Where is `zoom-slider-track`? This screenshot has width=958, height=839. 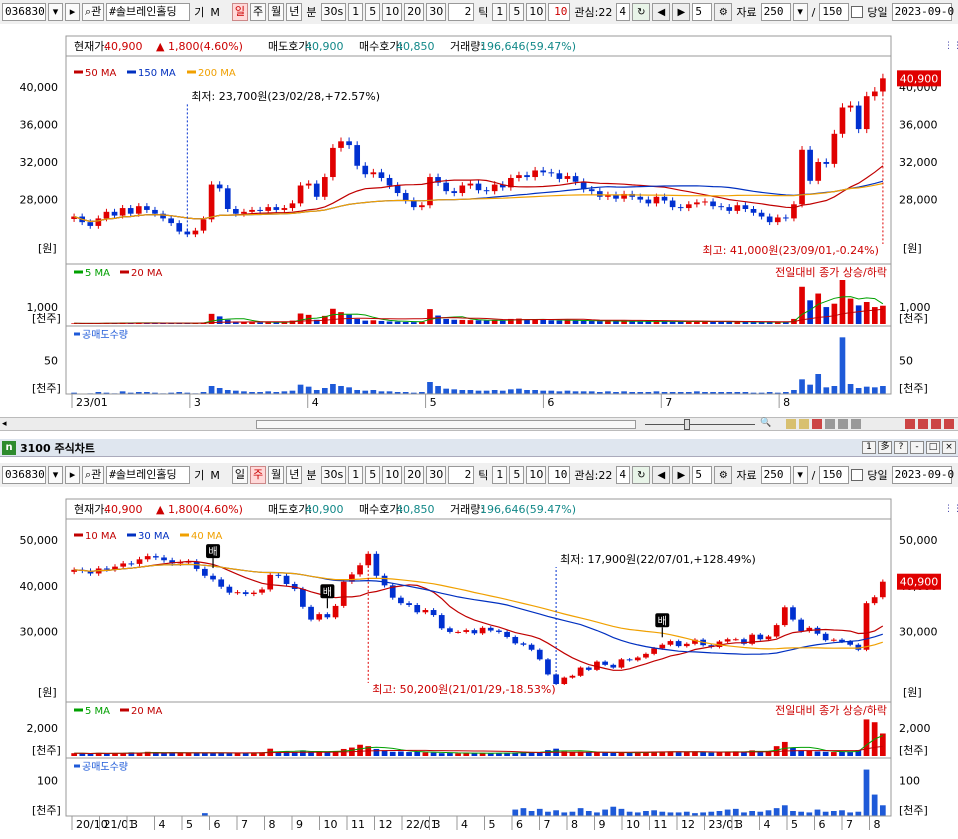
zoom-slider-track is located at coordinates (700, 424).